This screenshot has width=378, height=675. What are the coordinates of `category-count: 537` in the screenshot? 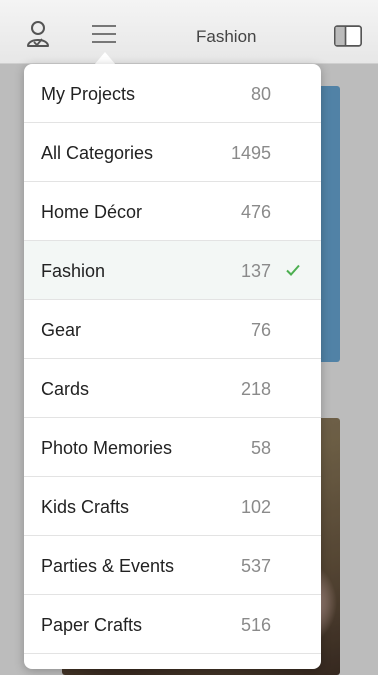 It's located at (255, 566).